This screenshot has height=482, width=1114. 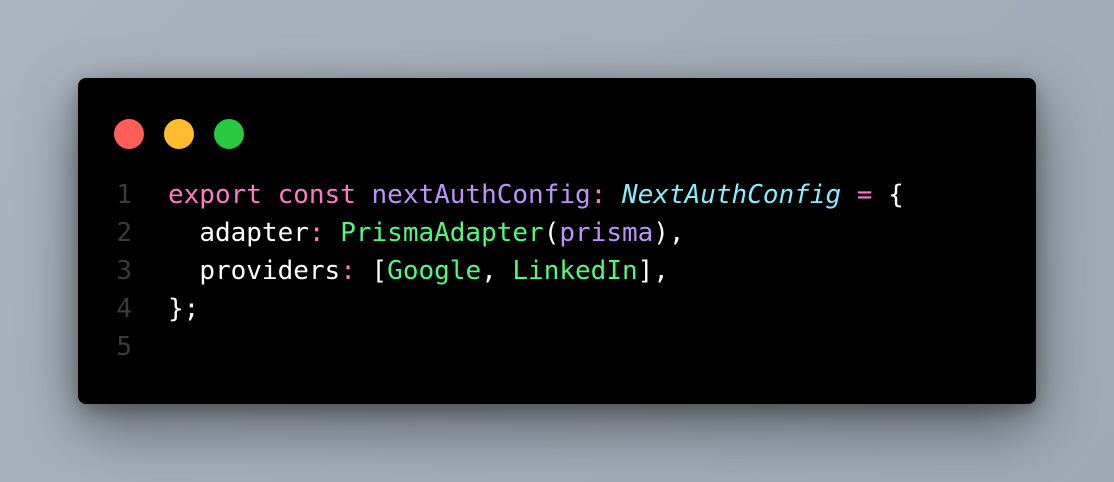 What do you see at coordinates (557, 309) in the screenshot?
I see `code-line: 4};` at bounding box center [557, 309].